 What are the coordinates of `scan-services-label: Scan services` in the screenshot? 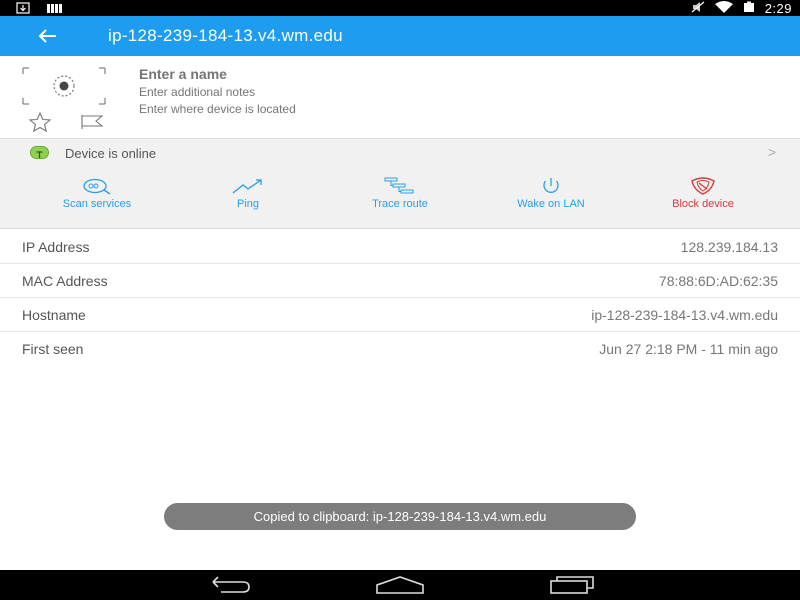 It's located at (97, 204).